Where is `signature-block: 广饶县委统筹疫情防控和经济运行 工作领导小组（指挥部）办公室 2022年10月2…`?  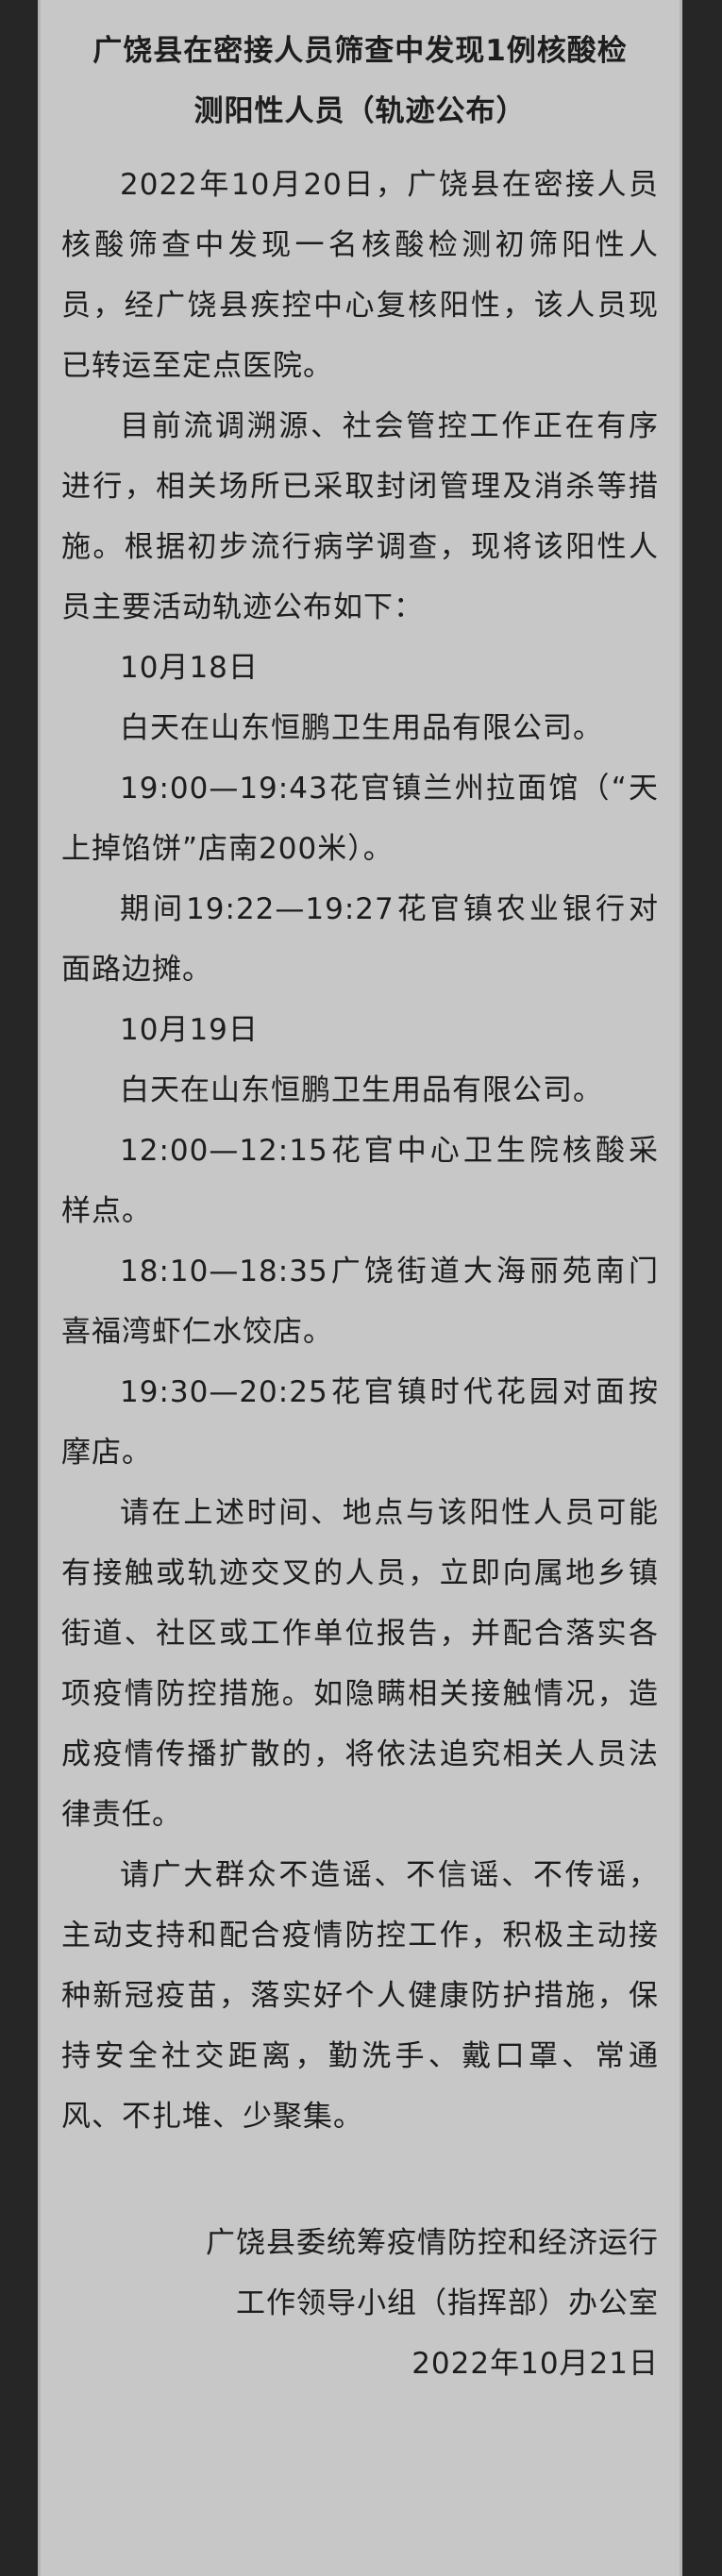
signature-block: 广饶县委统筹疫情防控和经济运行 工作领导小组（指挥部）办公室 2022年10月2… is located at coordinates (360, 2304).